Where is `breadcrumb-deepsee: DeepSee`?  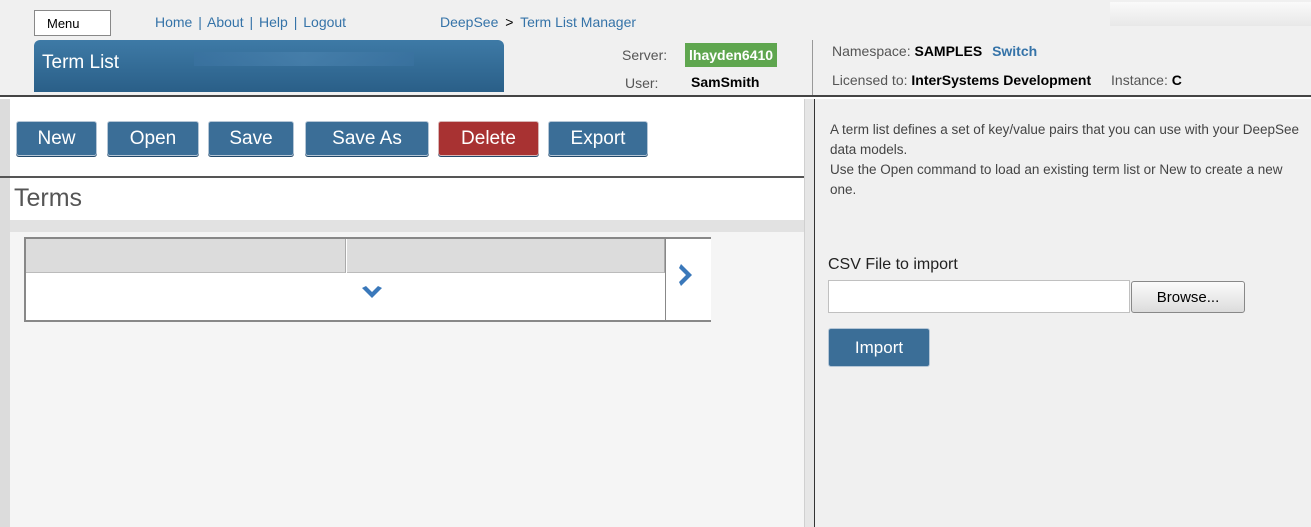
breadcrumb-deepsee: DeepSee is located at coordinates (469, 22).